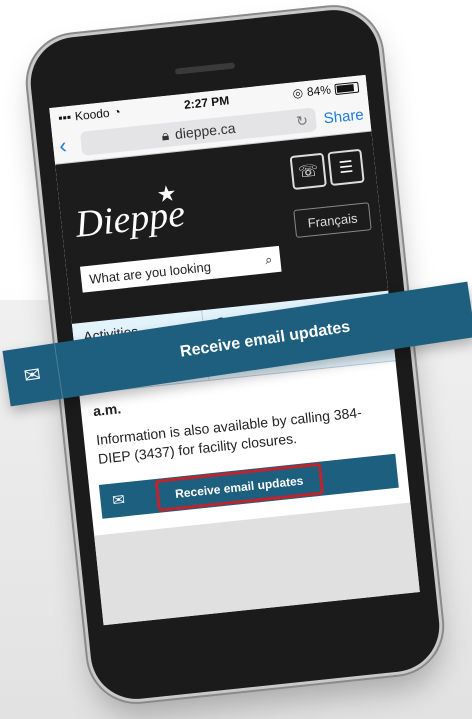  What do you see at coordinates (206, 102) in the screenshot?
I see `status-time: 2:27 PM` at bounding box center [206, 102].